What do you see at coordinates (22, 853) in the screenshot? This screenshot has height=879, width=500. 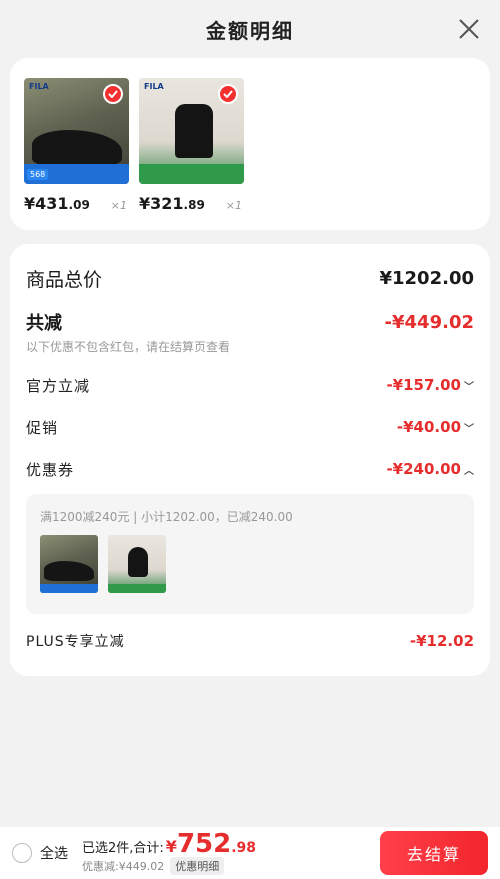 I see `select-all-radio` at bounding box center [22, 853].